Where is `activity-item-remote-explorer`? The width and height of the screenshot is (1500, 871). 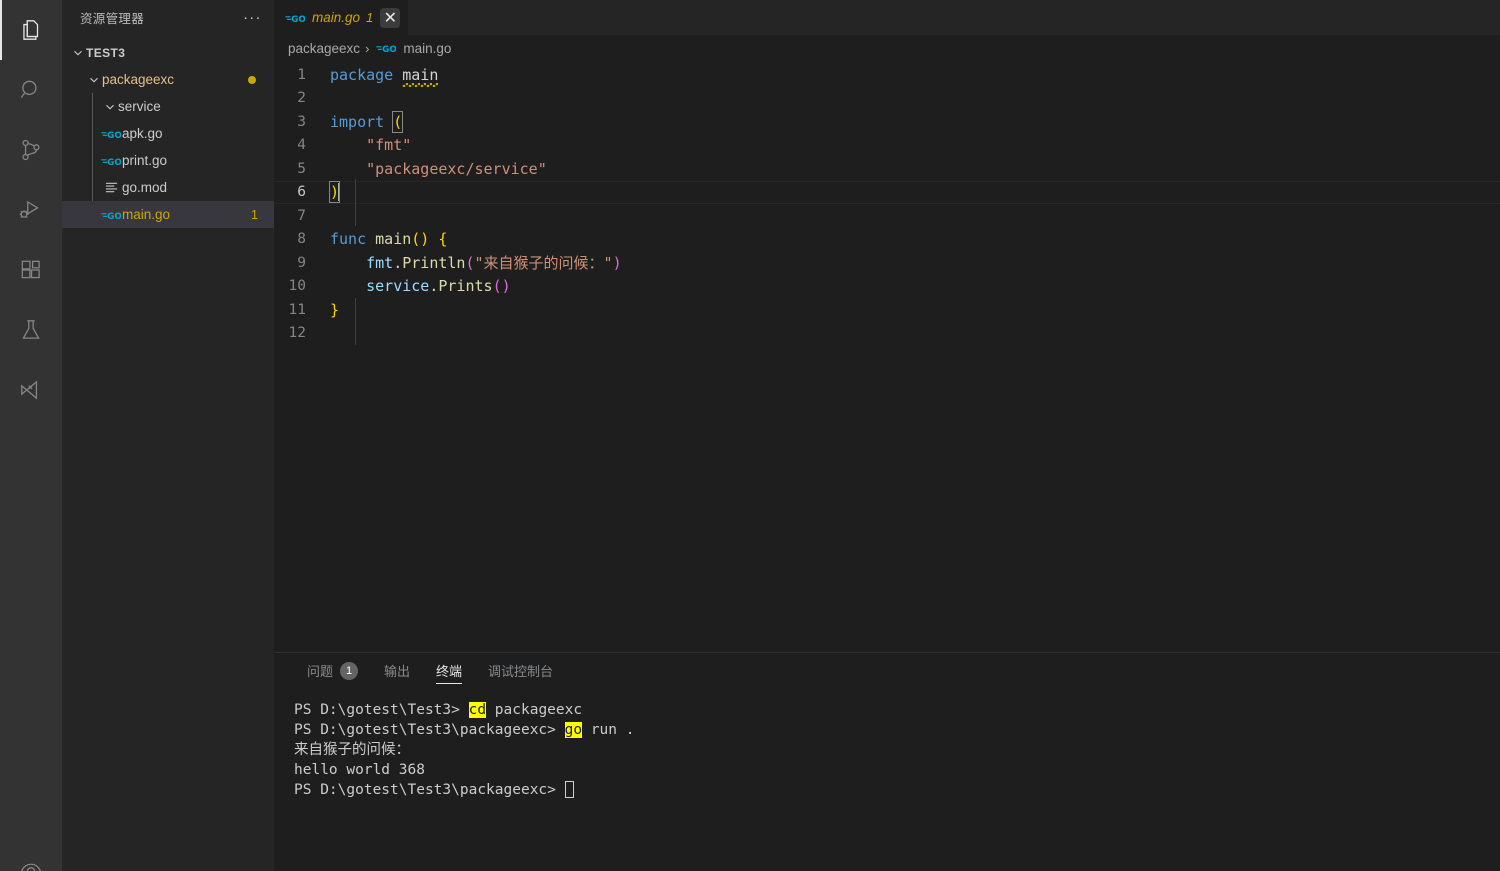
activity-item-remote-explorer is located at coordinates (31, 390).